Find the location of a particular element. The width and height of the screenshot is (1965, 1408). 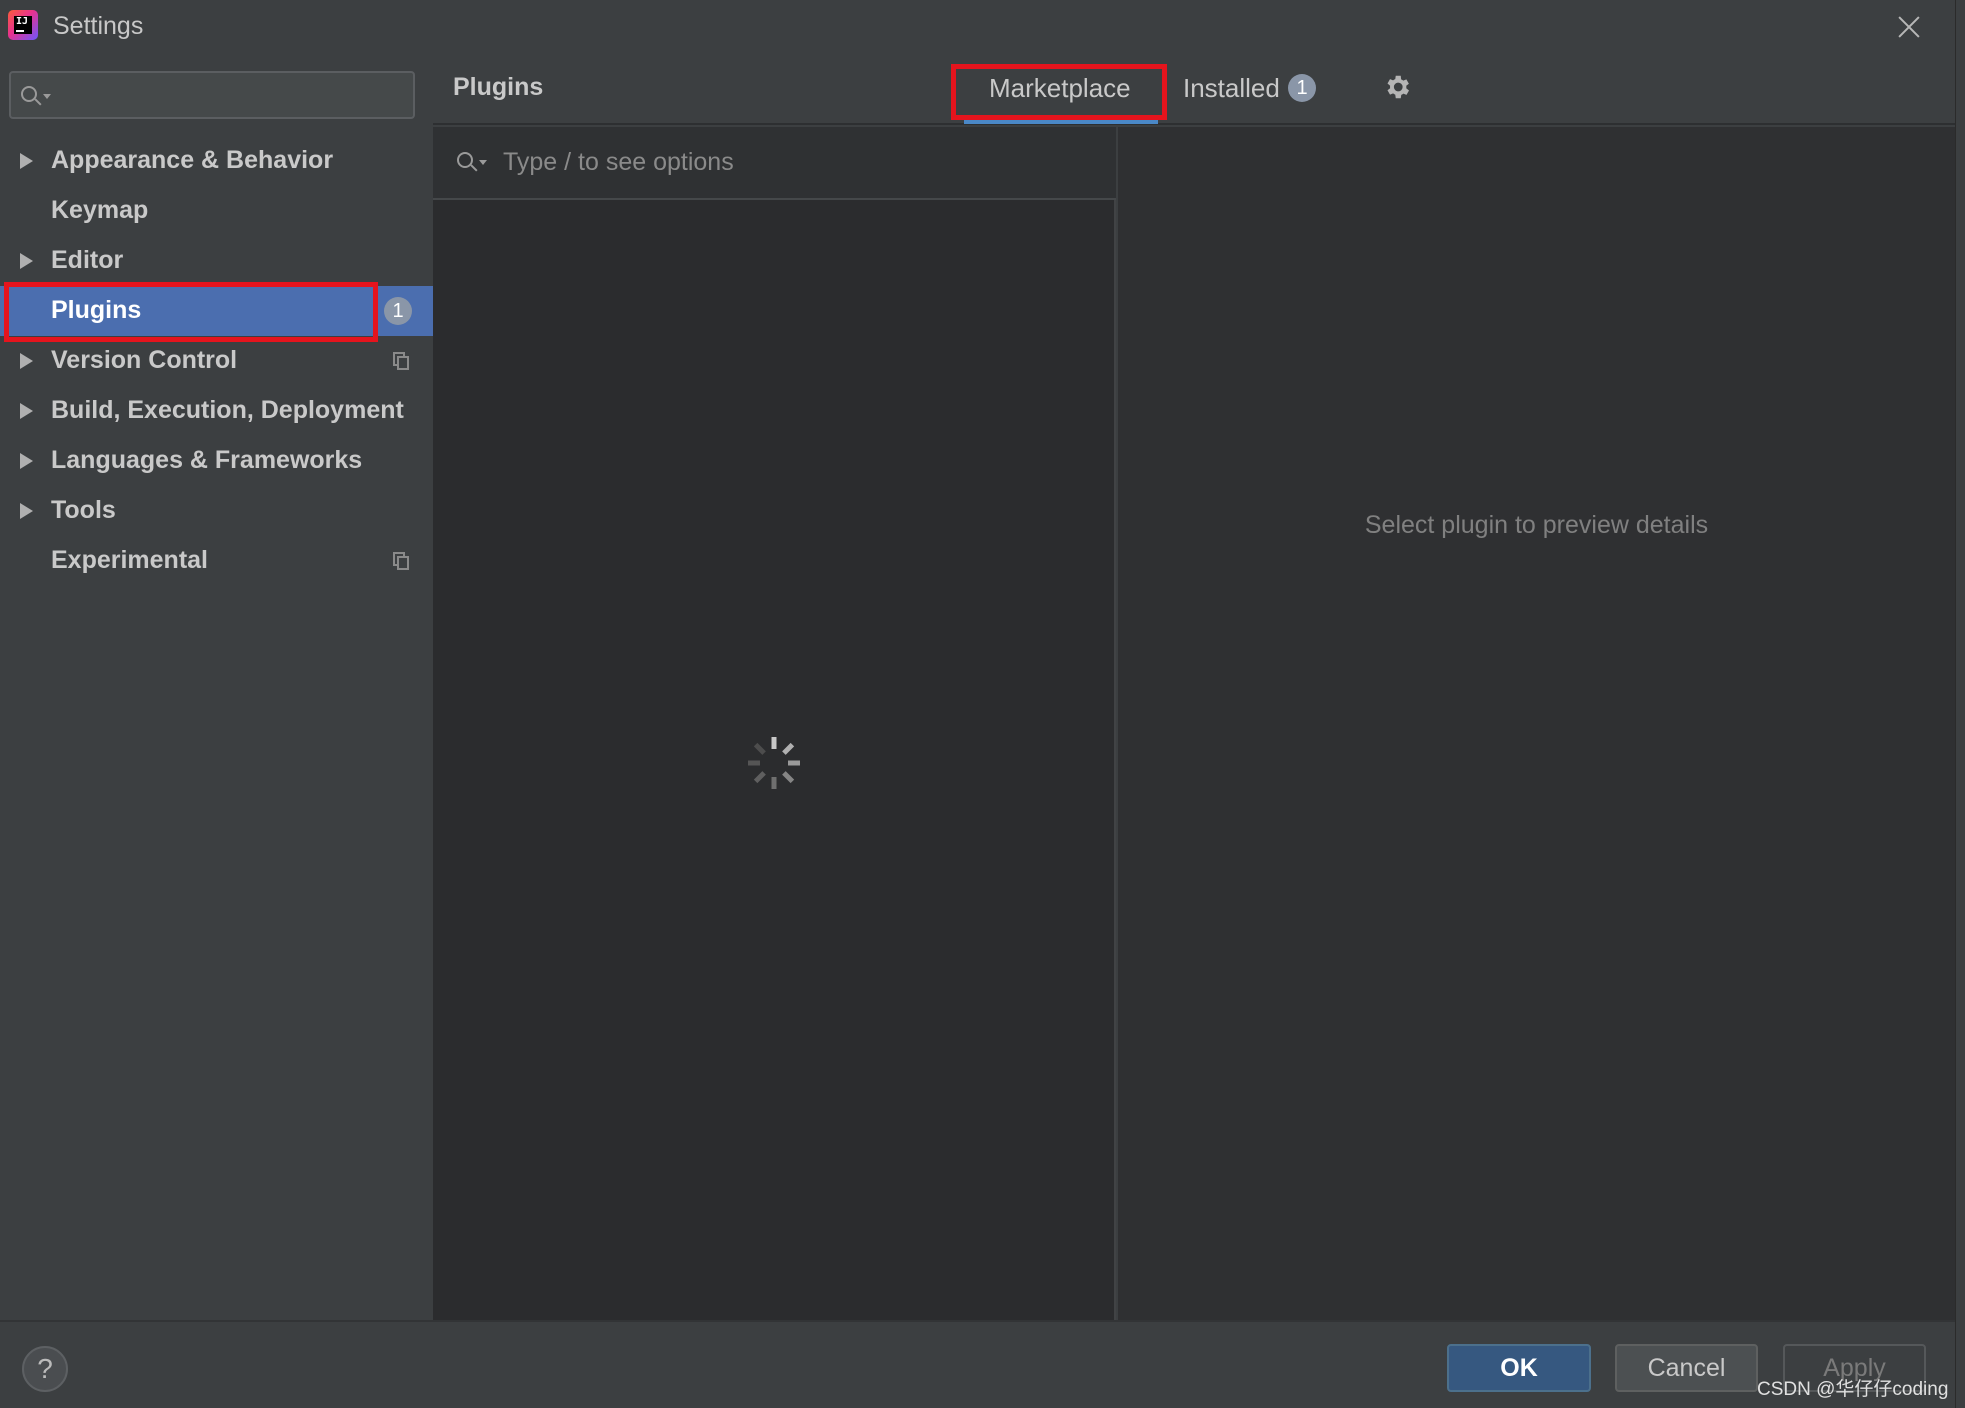

gear-icon is located at coordinates (1397, 87).